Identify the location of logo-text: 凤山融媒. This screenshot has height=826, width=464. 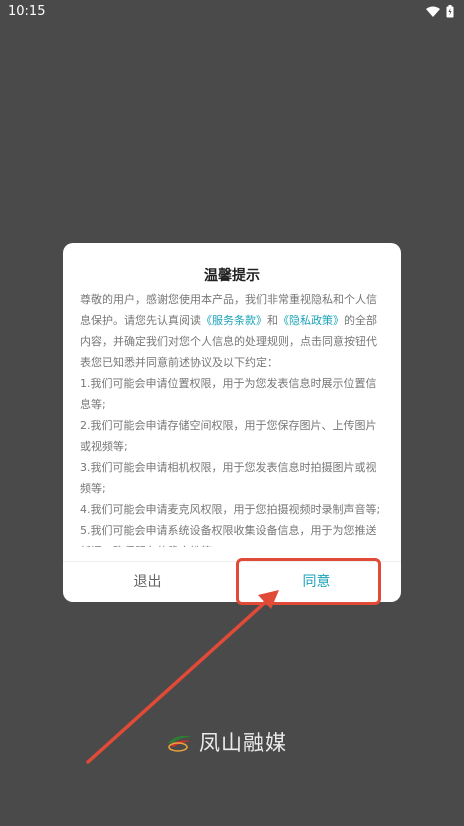
(243, 743).